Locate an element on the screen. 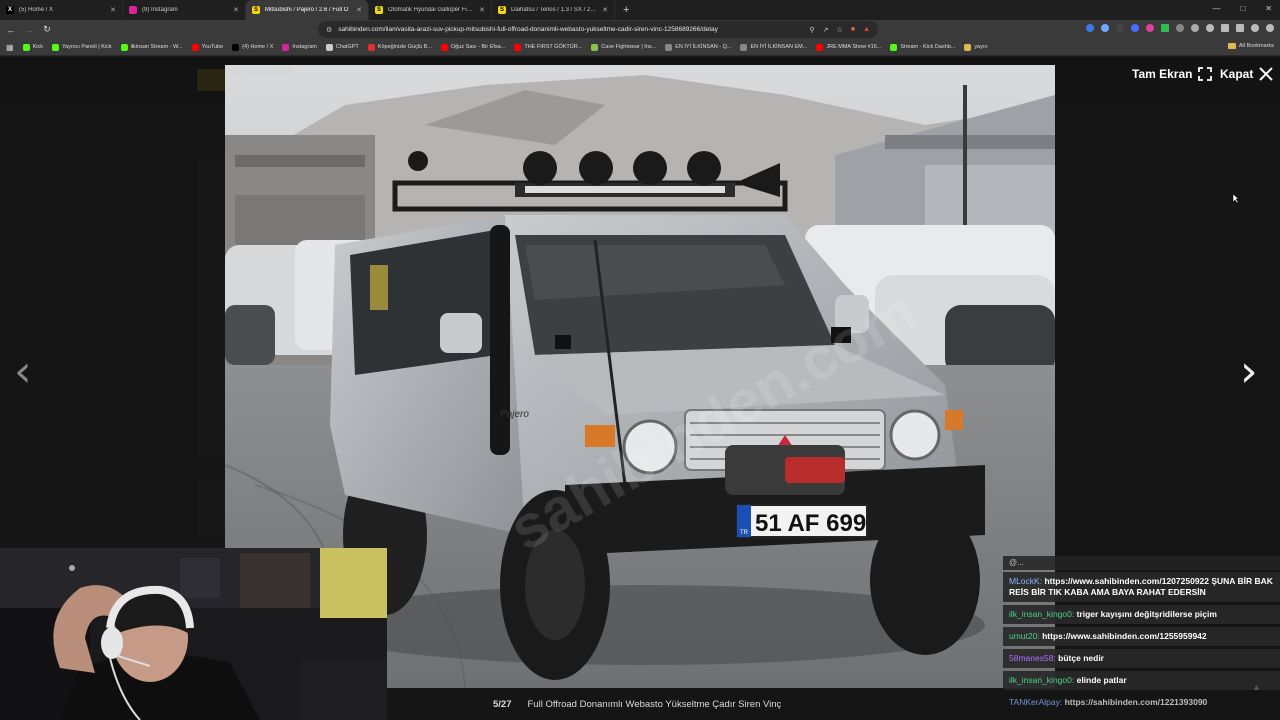 Image resolution: width=1280 pixels, height=720 pixels. zoom-icon: ⚲ is located at coordinates (812, 30).